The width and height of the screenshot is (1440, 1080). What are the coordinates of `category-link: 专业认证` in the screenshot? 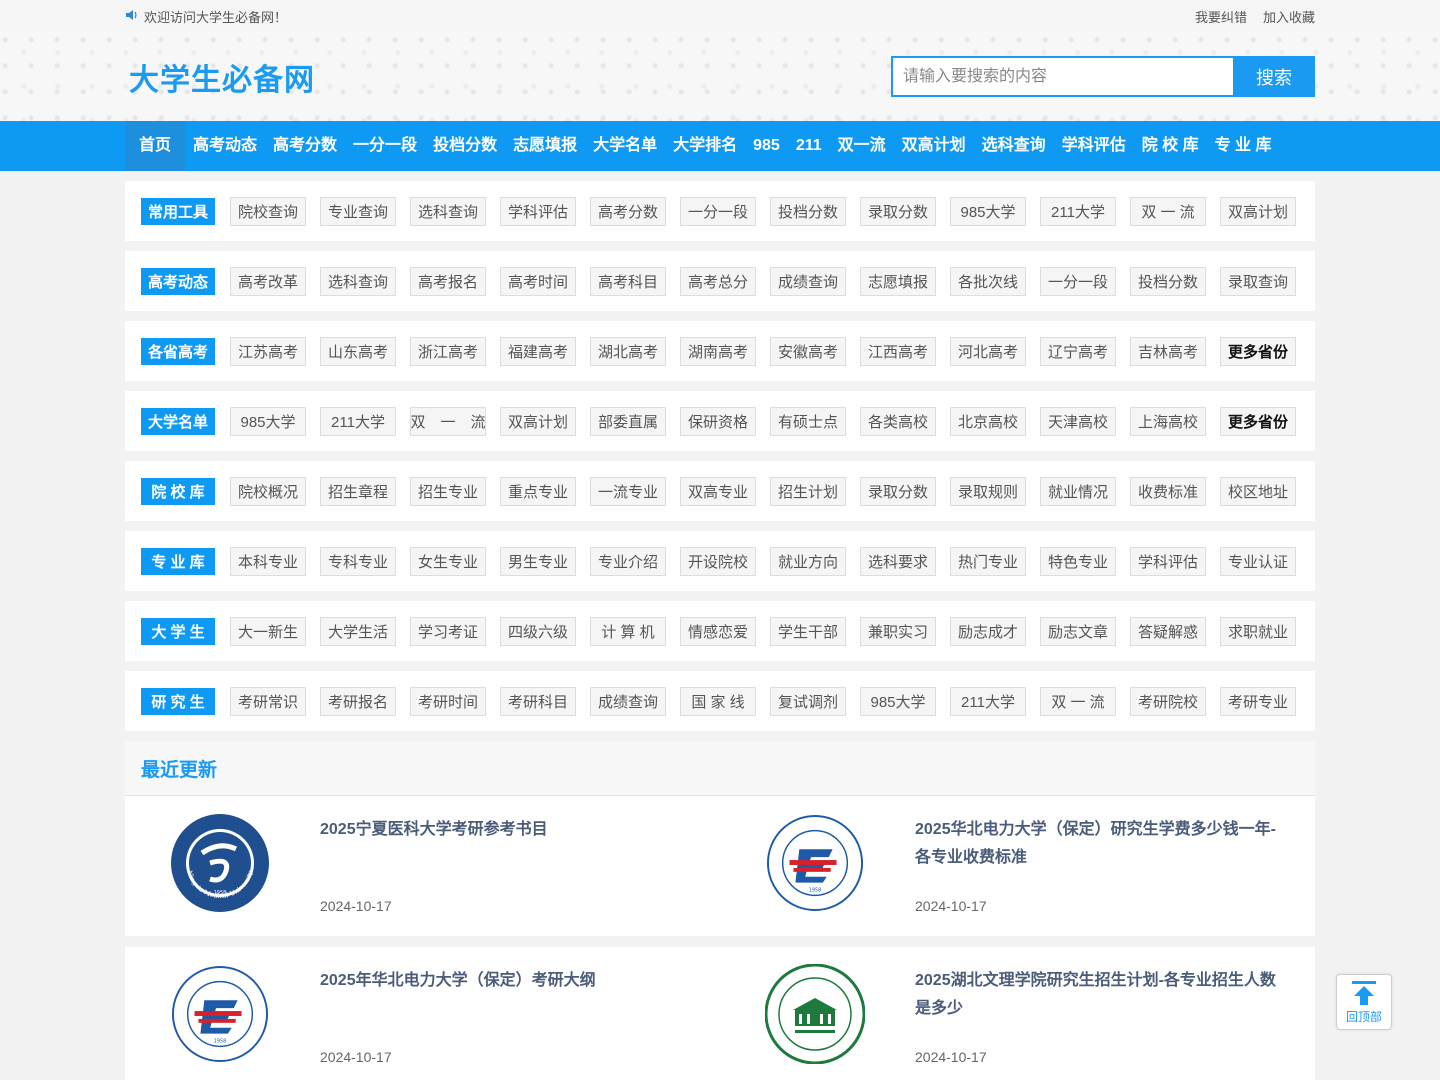 It's located at (1258, 561).